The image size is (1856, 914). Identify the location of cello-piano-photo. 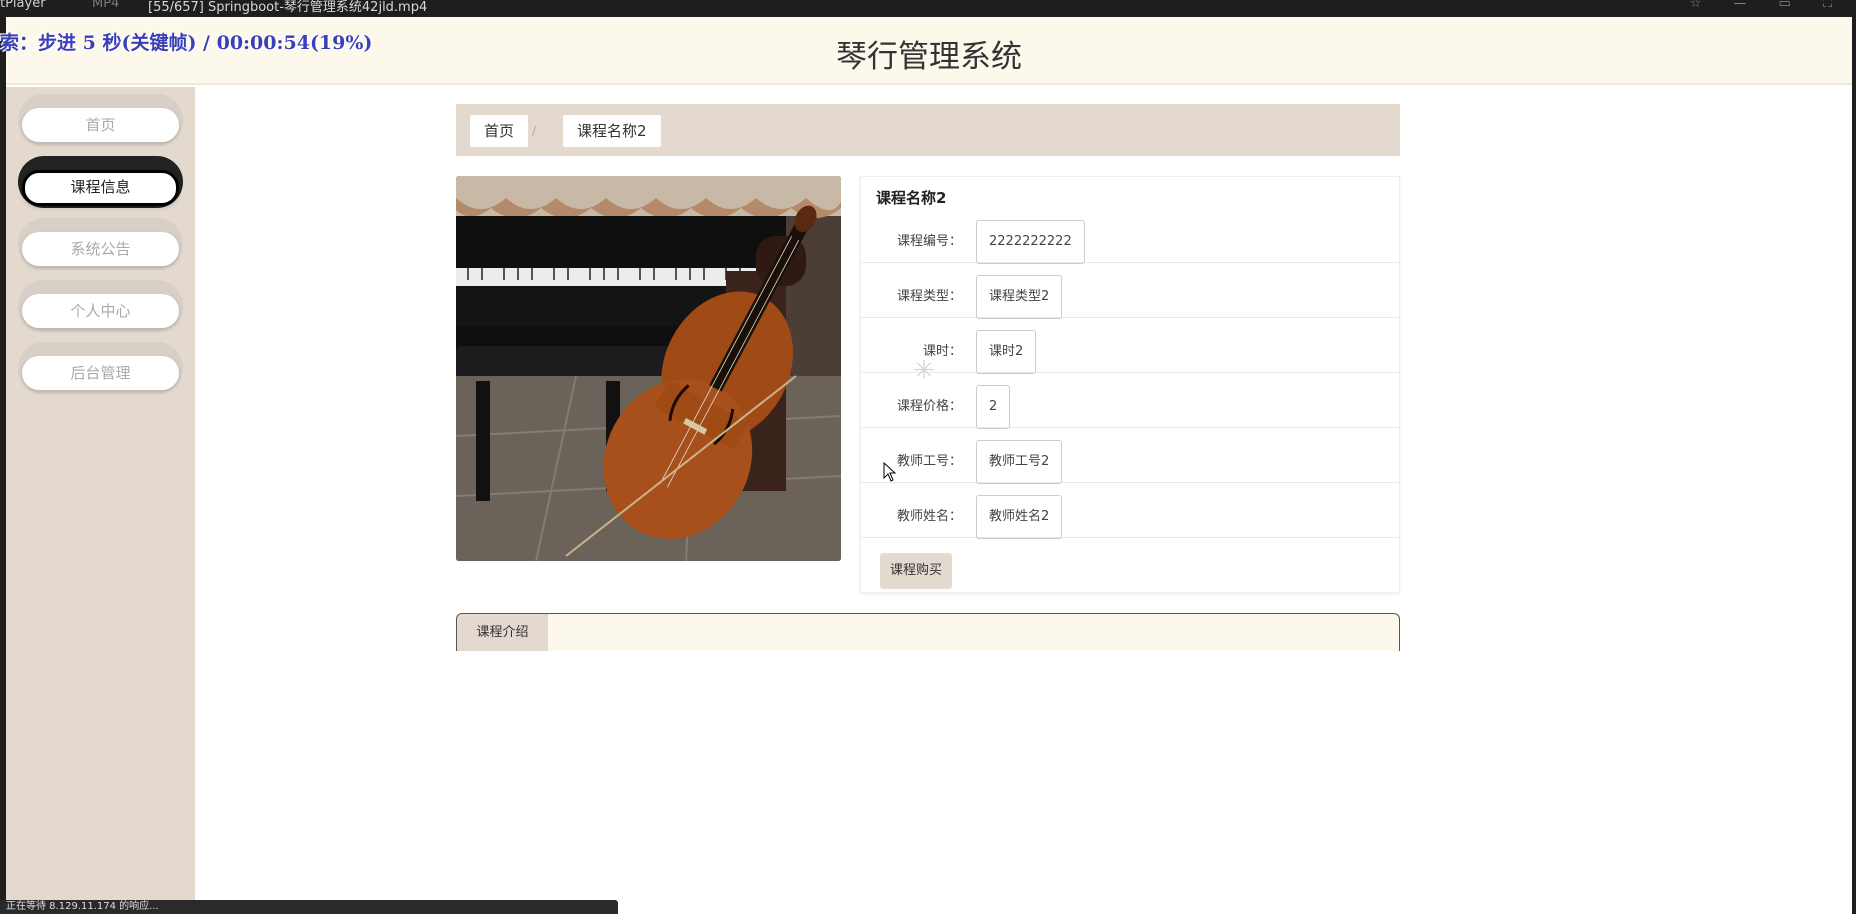
(648, 368).